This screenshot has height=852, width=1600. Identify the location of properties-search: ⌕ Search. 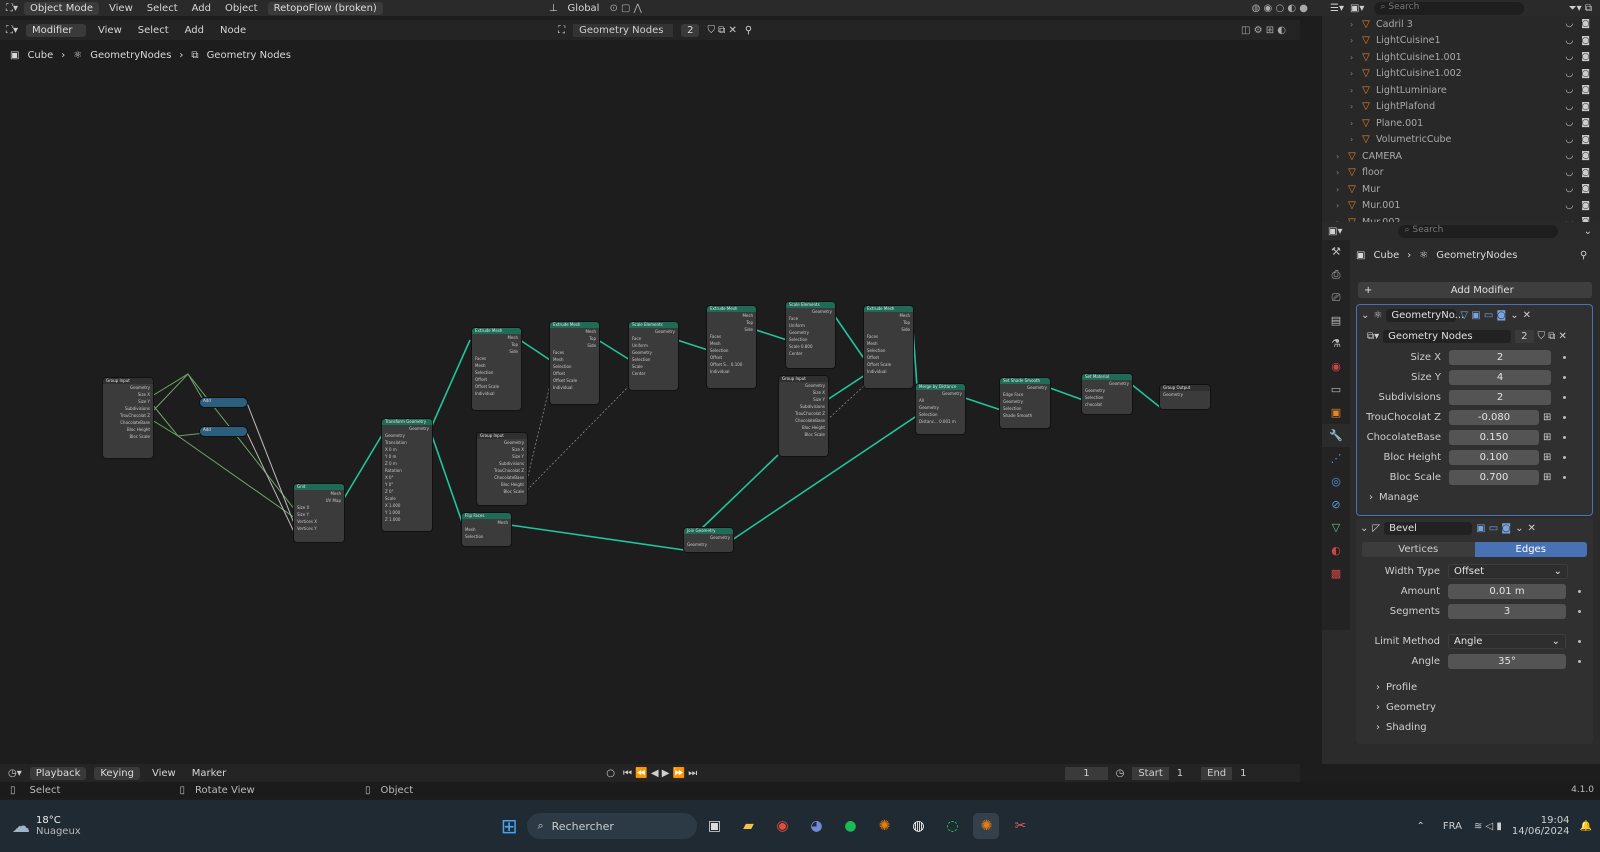
(1478, 231).